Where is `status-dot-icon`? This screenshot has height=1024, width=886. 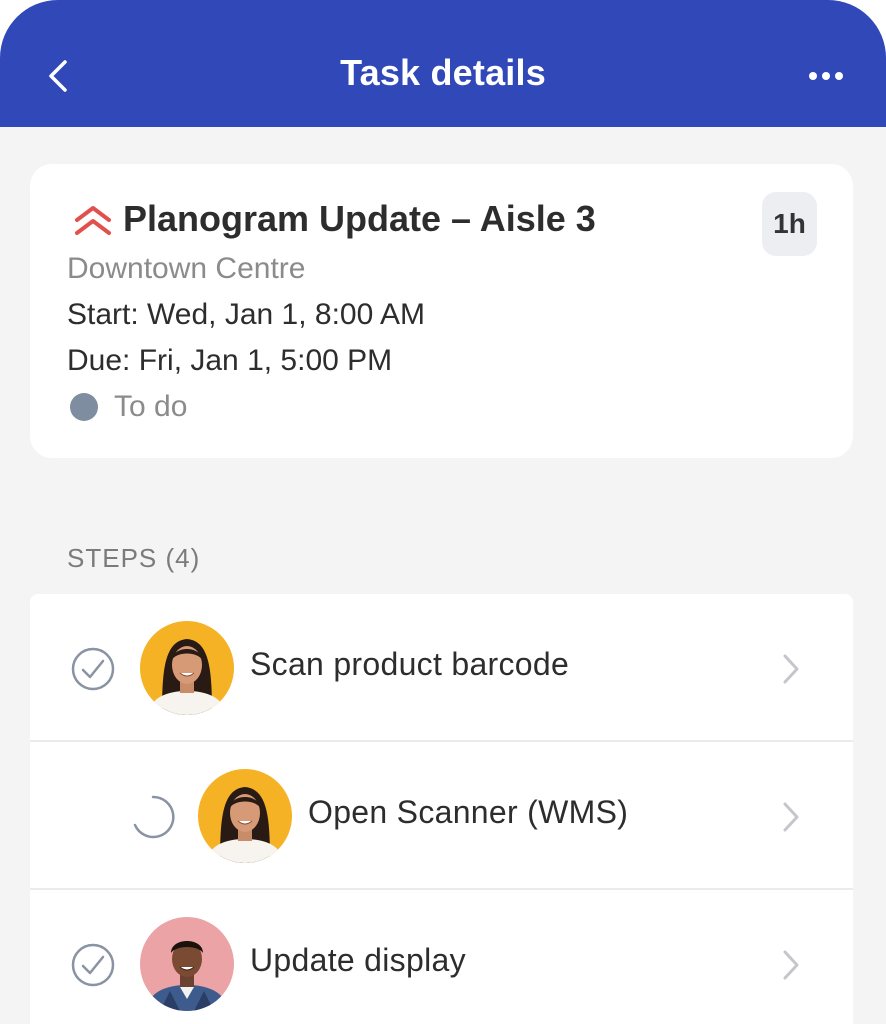 status-dot-icon is located at coordinates (84, 407).